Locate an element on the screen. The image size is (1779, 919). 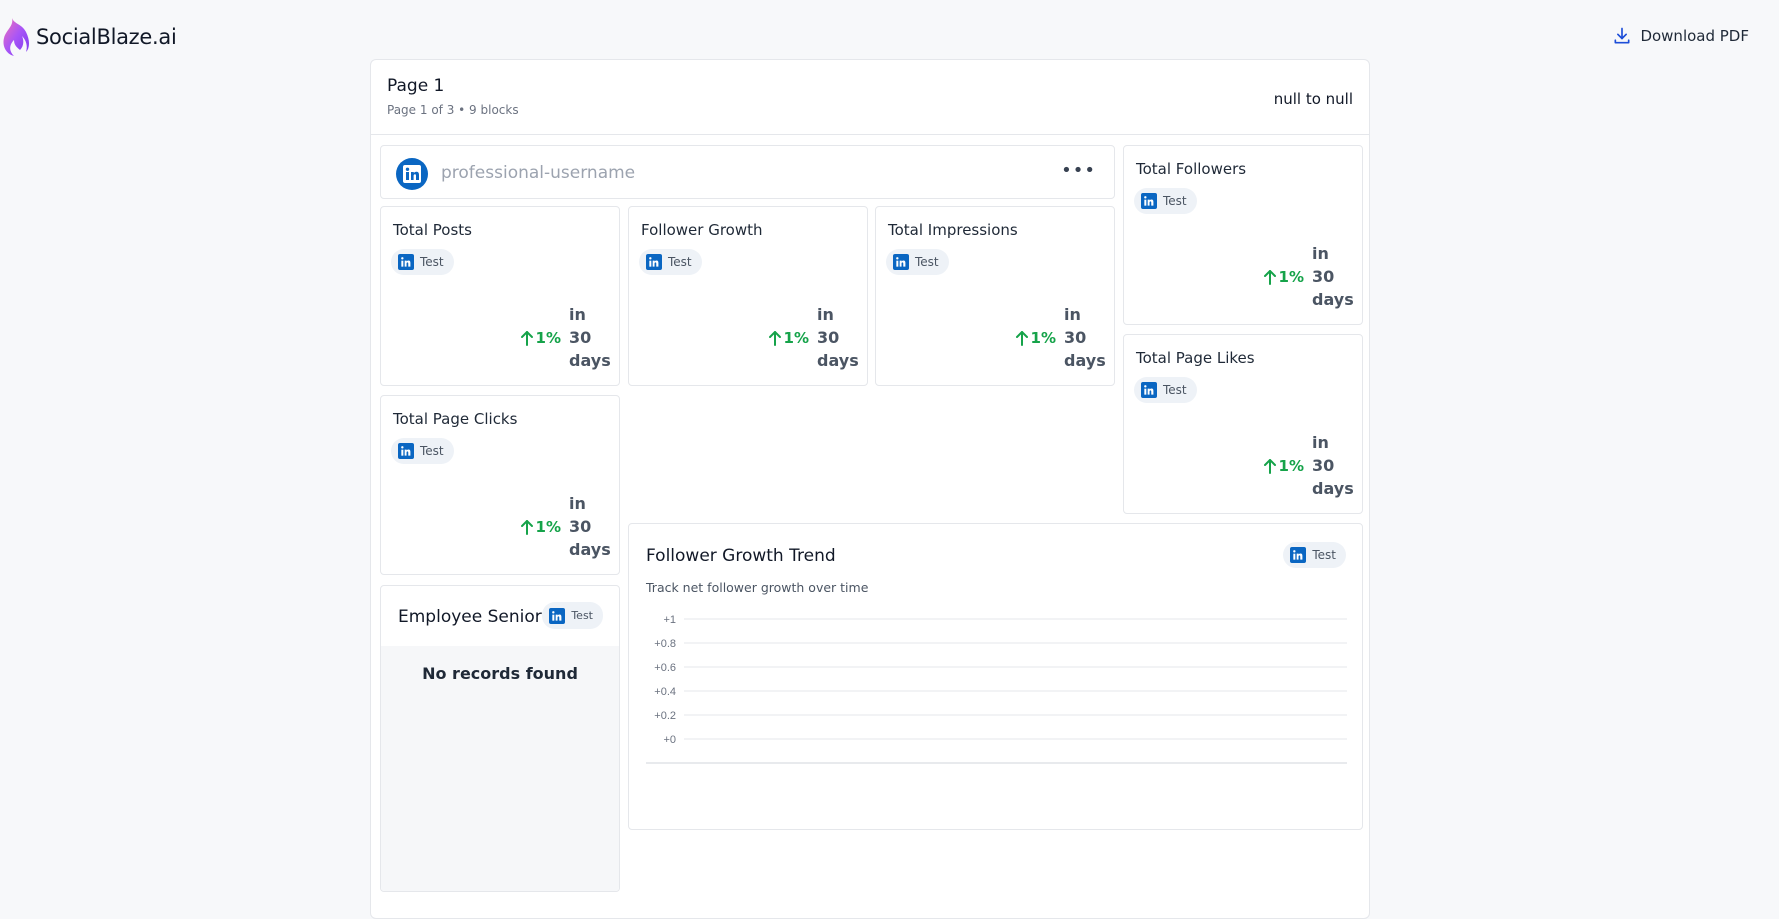
employee-title: Employee Senior is located at coordinates (470, 617).